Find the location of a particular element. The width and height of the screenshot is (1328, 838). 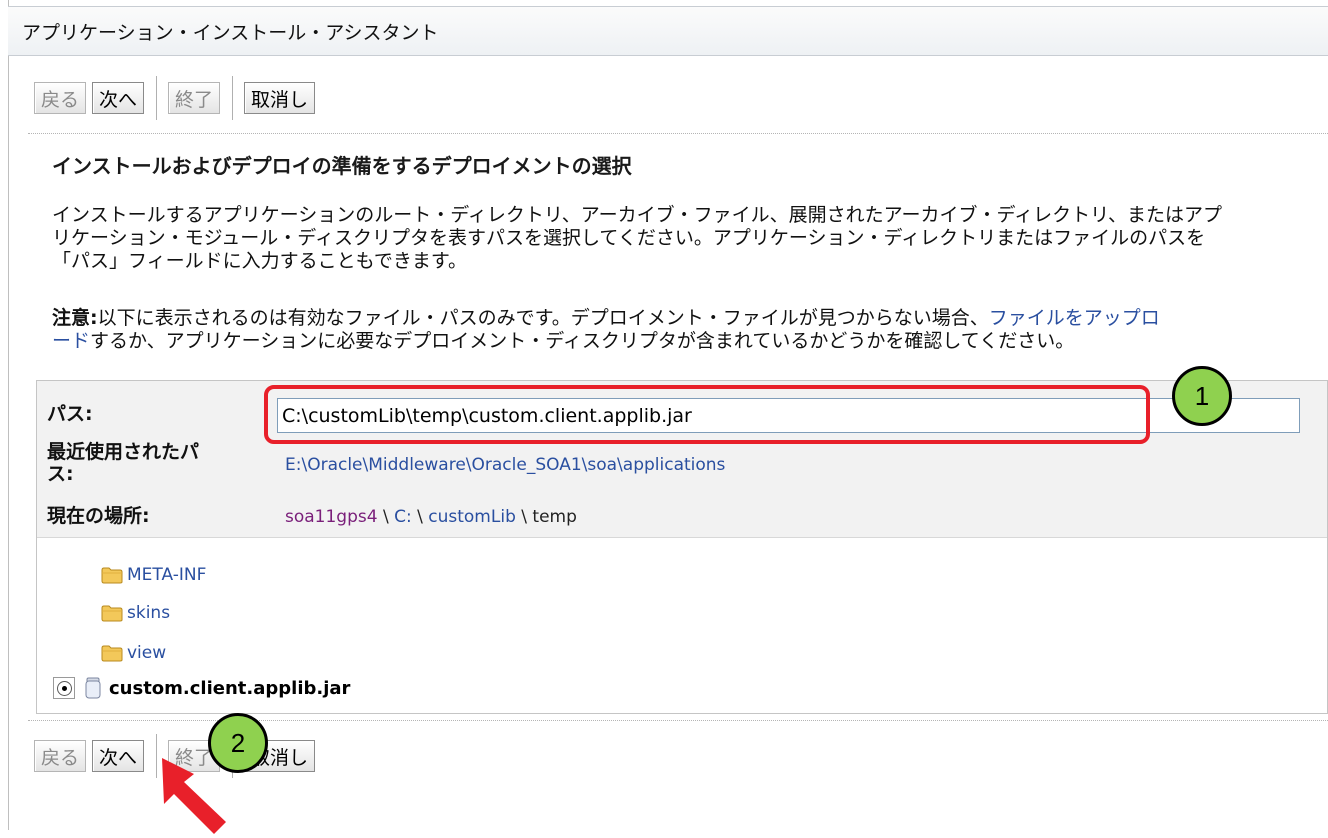

tree-item-label: view is located at coordinates (146, 653).